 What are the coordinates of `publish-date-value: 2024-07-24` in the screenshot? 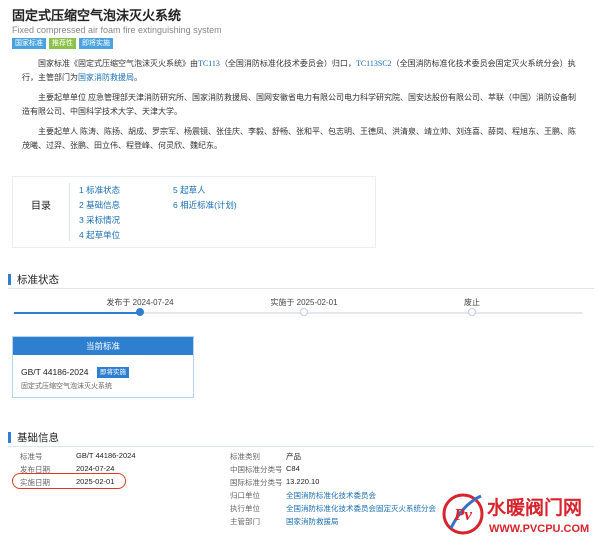 It's located at (95, 468).